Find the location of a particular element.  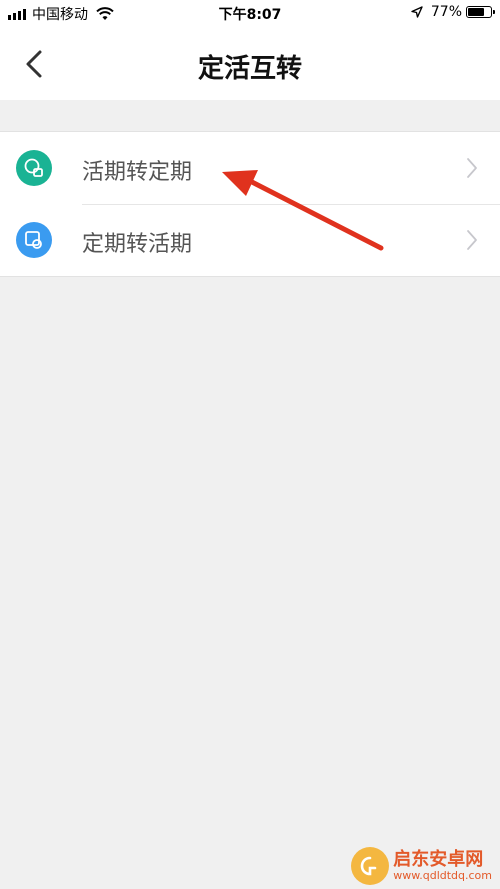

watermark-text: 启东安卓网 www.qdldtdq.com is located at coordinates (442, 866).